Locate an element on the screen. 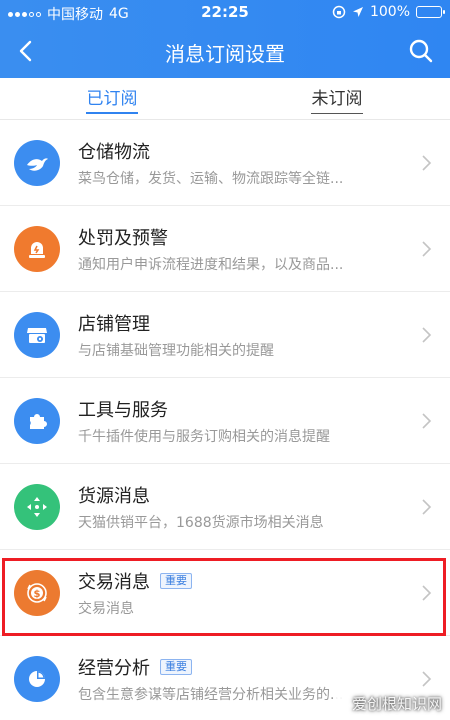  tab-subscribed-label: 已订阅 is located at coordinates (112, 99).